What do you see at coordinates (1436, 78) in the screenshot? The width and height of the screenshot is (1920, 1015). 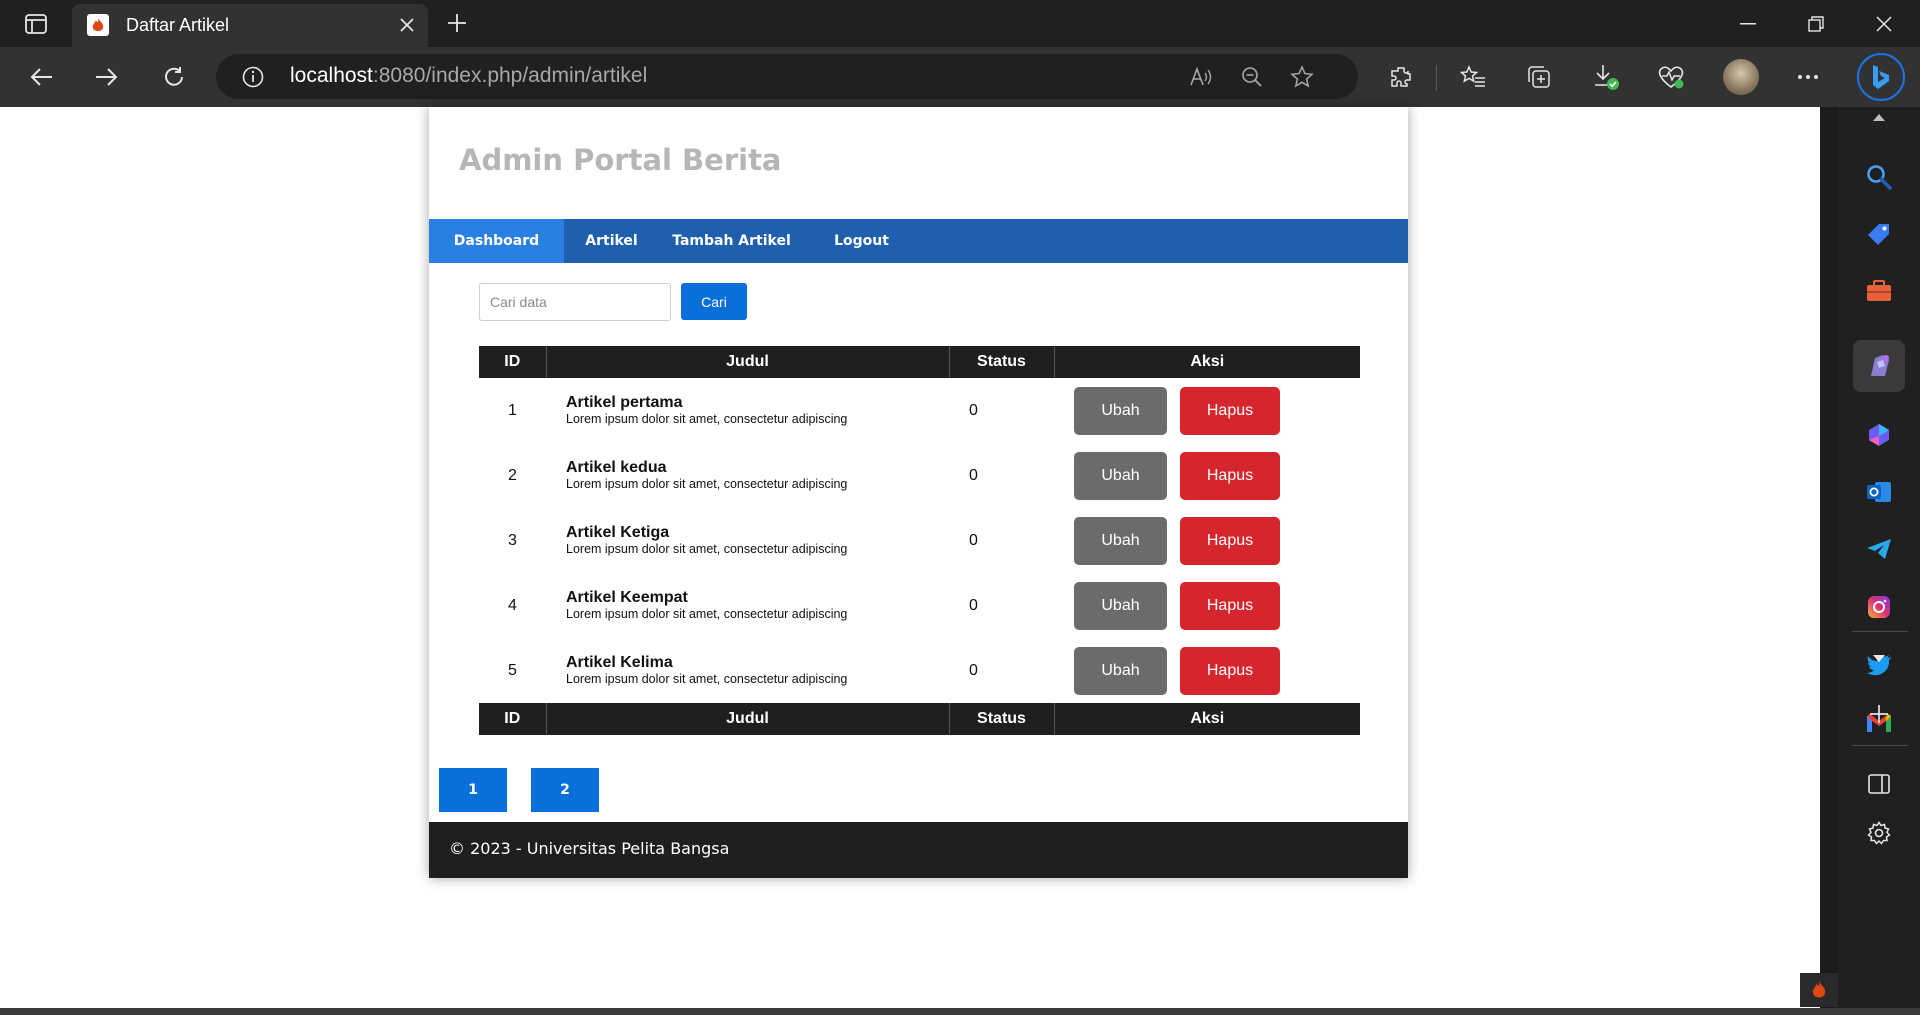 I see `toolbar-divider` at bounding box center [1436, 78].